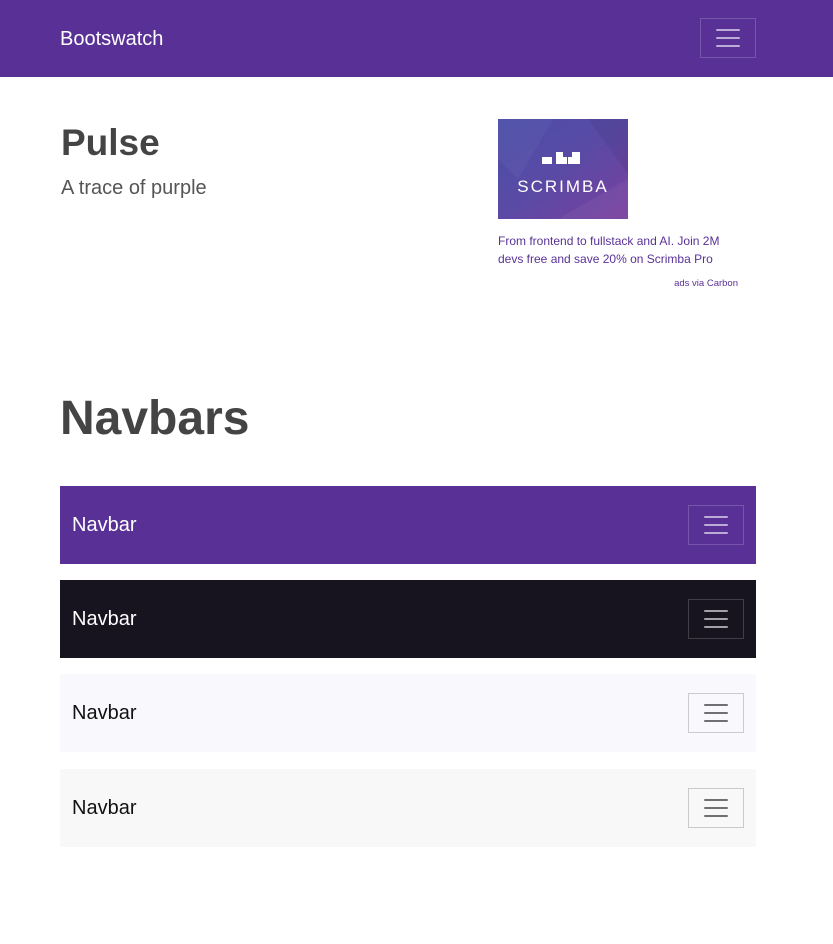  Describe the element at coordinates (408, 808) in the screenshot. I see `navbar-white: Navbar` at that location.